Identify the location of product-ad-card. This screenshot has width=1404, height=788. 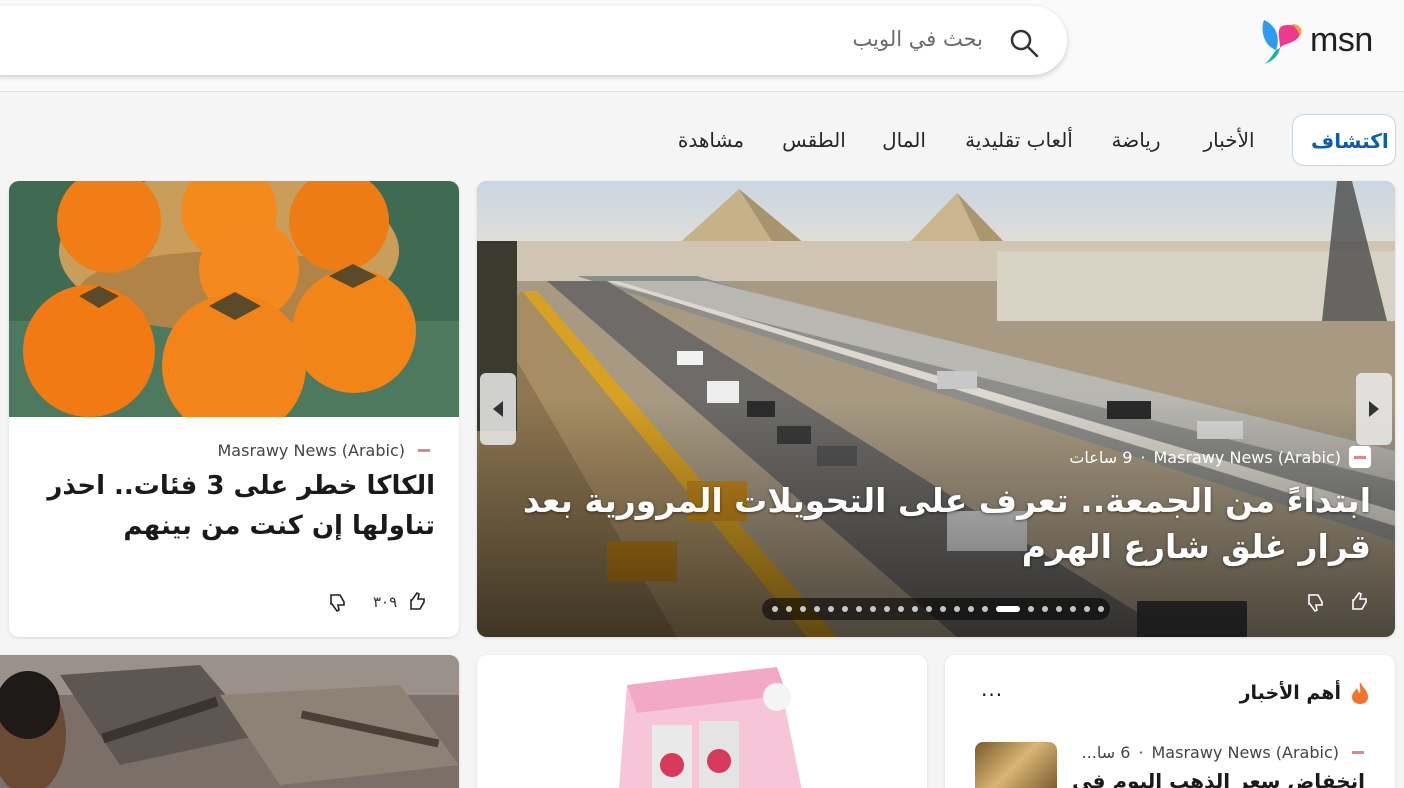
(702, 721).